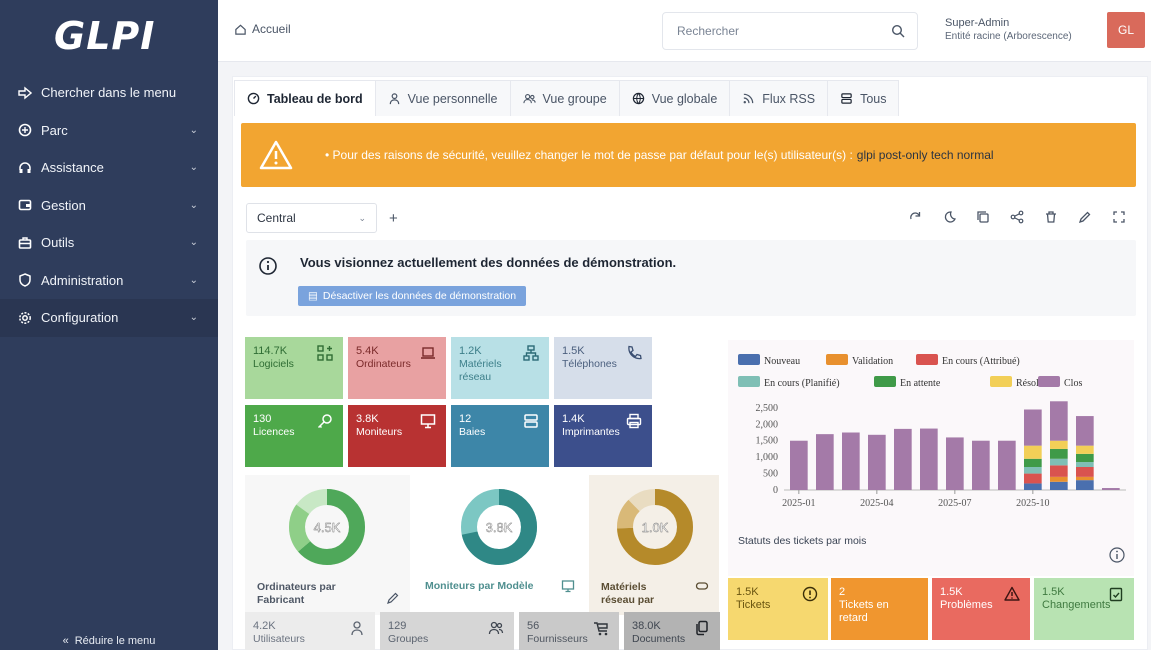  I want to click on share-button, so click(1017, 217).